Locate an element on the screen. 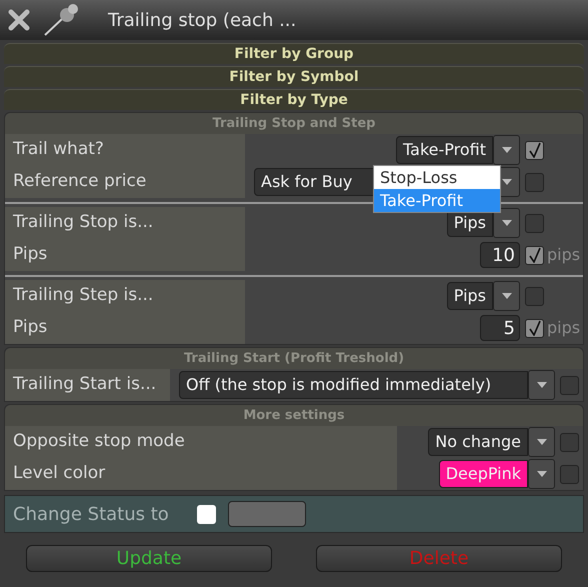 The height and width of the screenshot is (587, 588). setting-label: Reference price is located at coordinates (79, 182).